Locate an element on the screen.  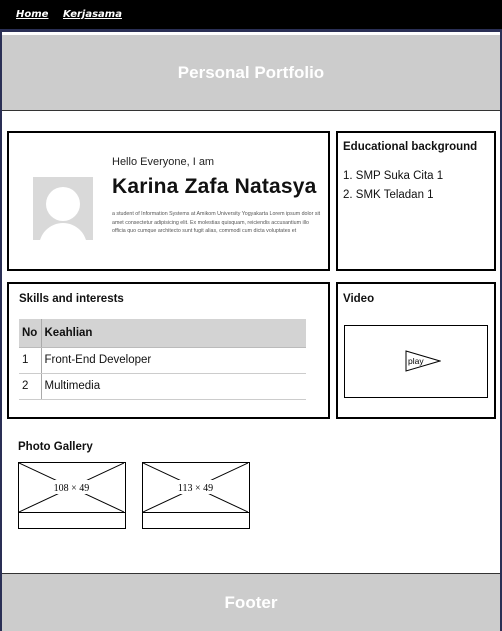
nav-link-kerjasama: Kerjasama is located at coordinates (92, 14).